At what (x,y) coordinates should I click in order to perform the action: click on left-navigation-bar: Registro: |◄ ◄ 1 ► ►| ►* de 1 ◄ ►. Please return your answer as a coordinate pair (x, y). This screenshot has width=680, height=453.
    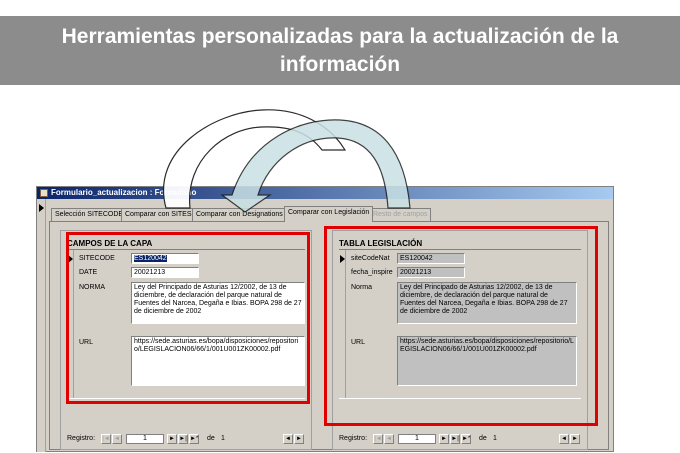
    Looking at the image, I should click on (186, 439).